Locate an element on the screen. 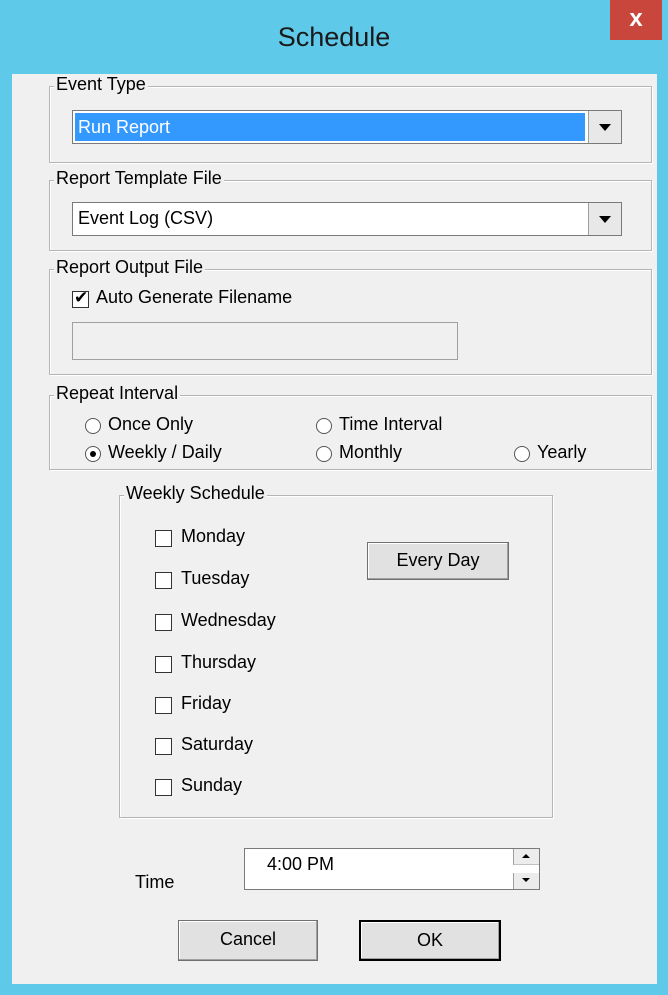 This screenshot has width=668, height=995. checkbox-saturday is located at coordinates (163, 746).